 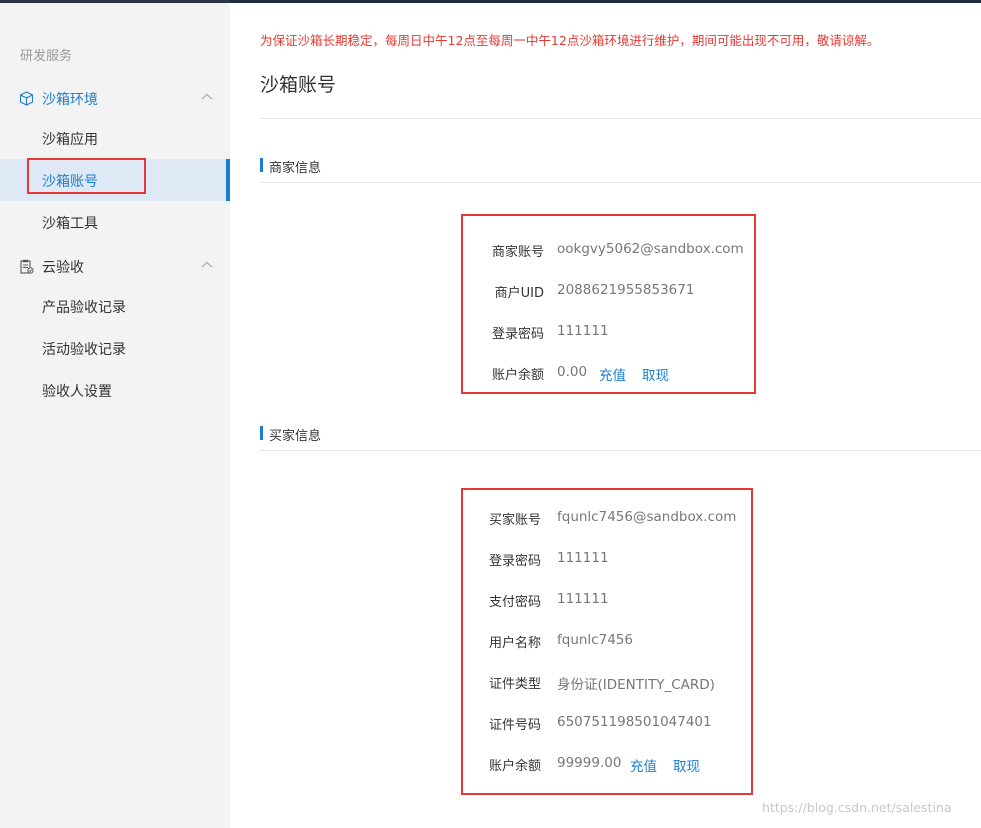 I want to click on watermark: https://blog.csdn.net/salestina, so click(x=857, y=807).